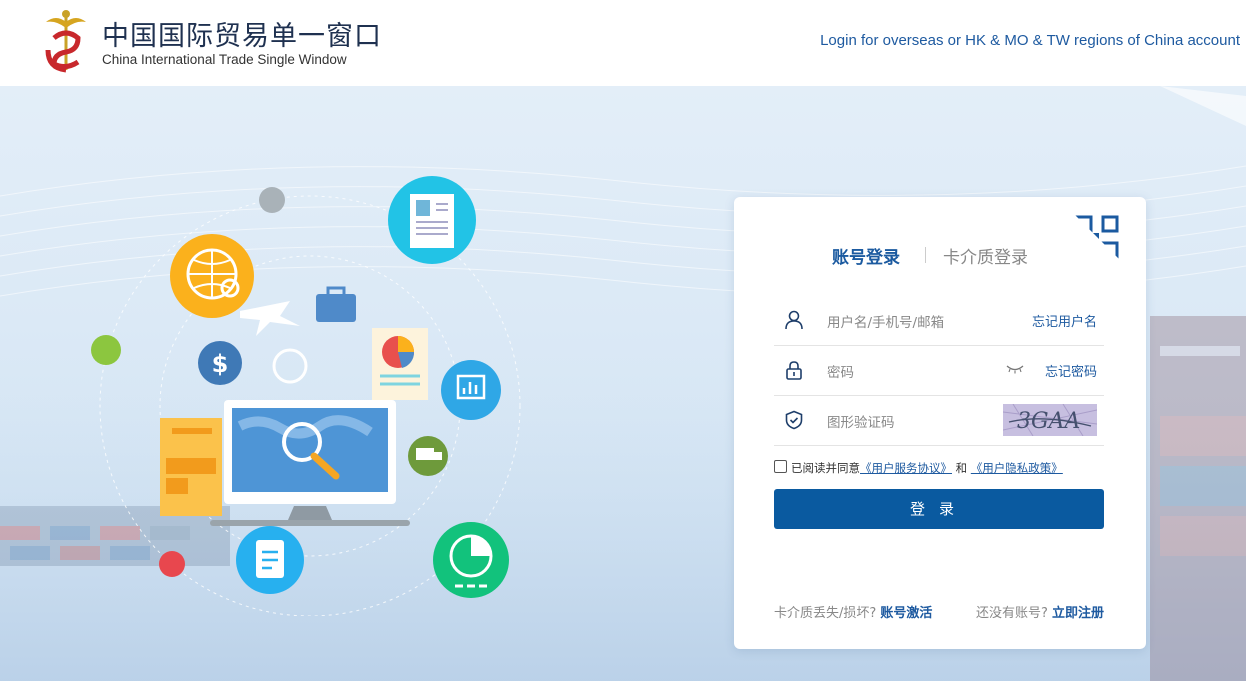  I want to click on agree-prefix: 已阅读并同意, so click(825, 468).